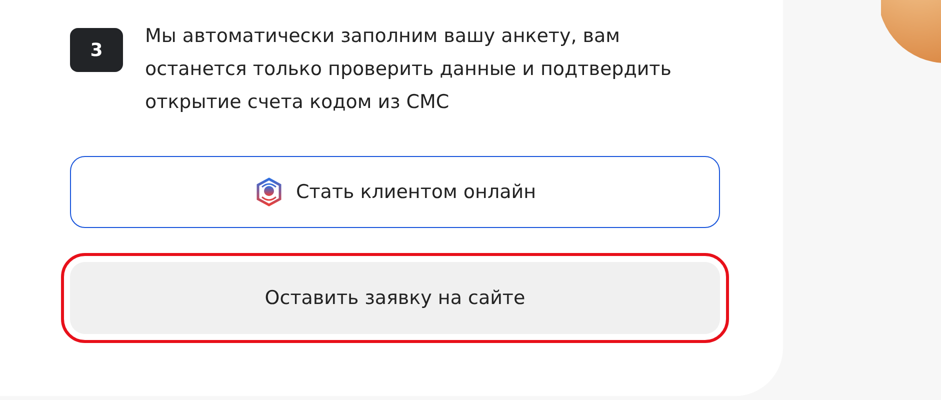 This screenshot has height=400, width=941. Describe the element at coordinates (395, 192) in the screenshot. I see `online-client-button: Стать клиентом онлайн` at that location.